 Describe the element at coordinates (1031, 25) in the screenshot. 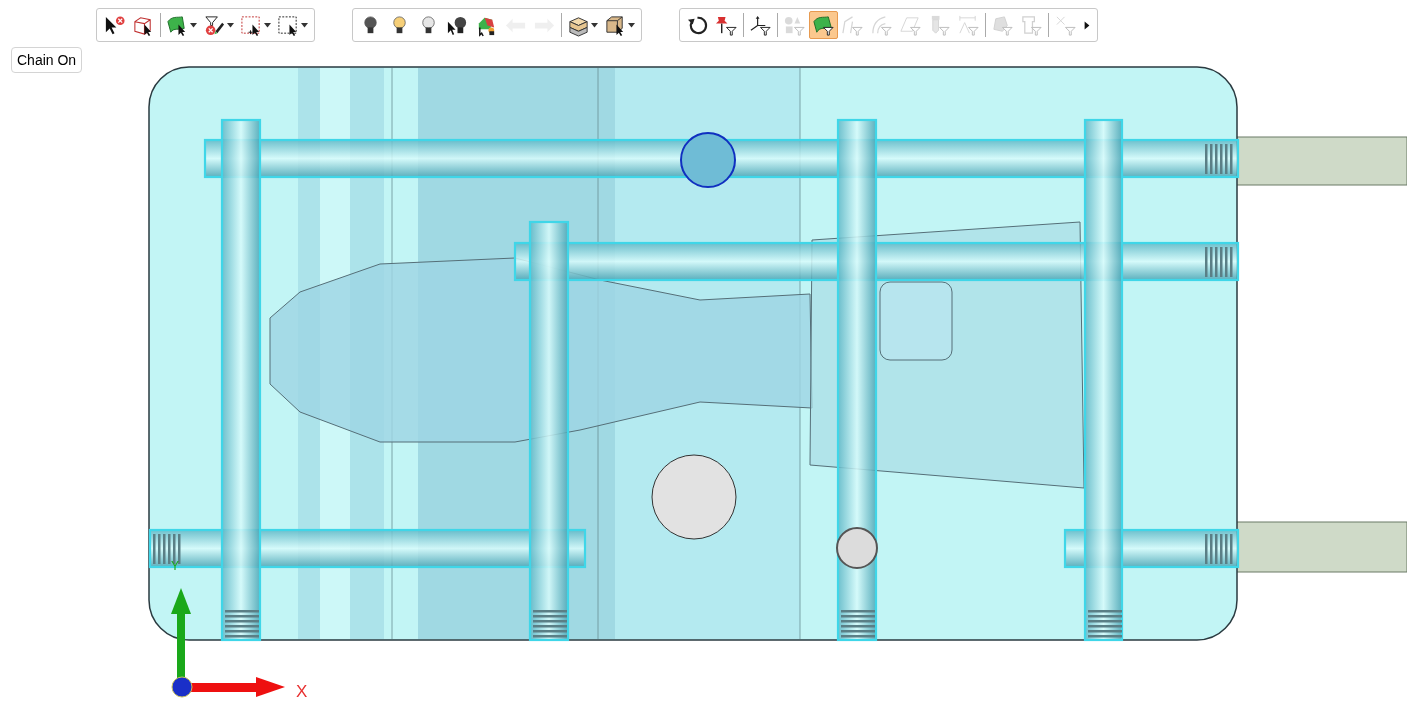

I see `section-filter-icon` at that location.